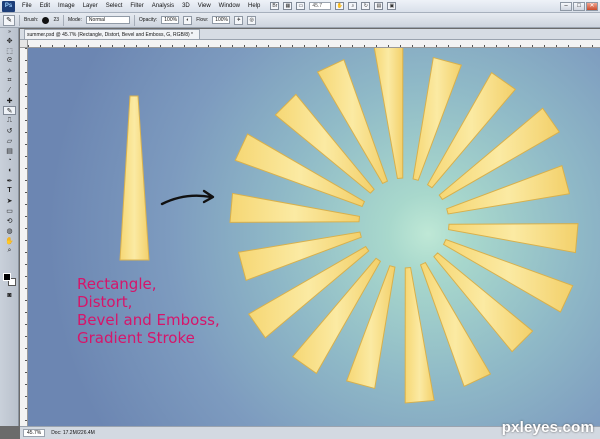 Image resolution: width=600 pixels, height=439 pixels. What do you see at coordinates (9, 80) in the screenshot?
I see `crop-tool-icon: ⌗` at bounding box center [9, 80].